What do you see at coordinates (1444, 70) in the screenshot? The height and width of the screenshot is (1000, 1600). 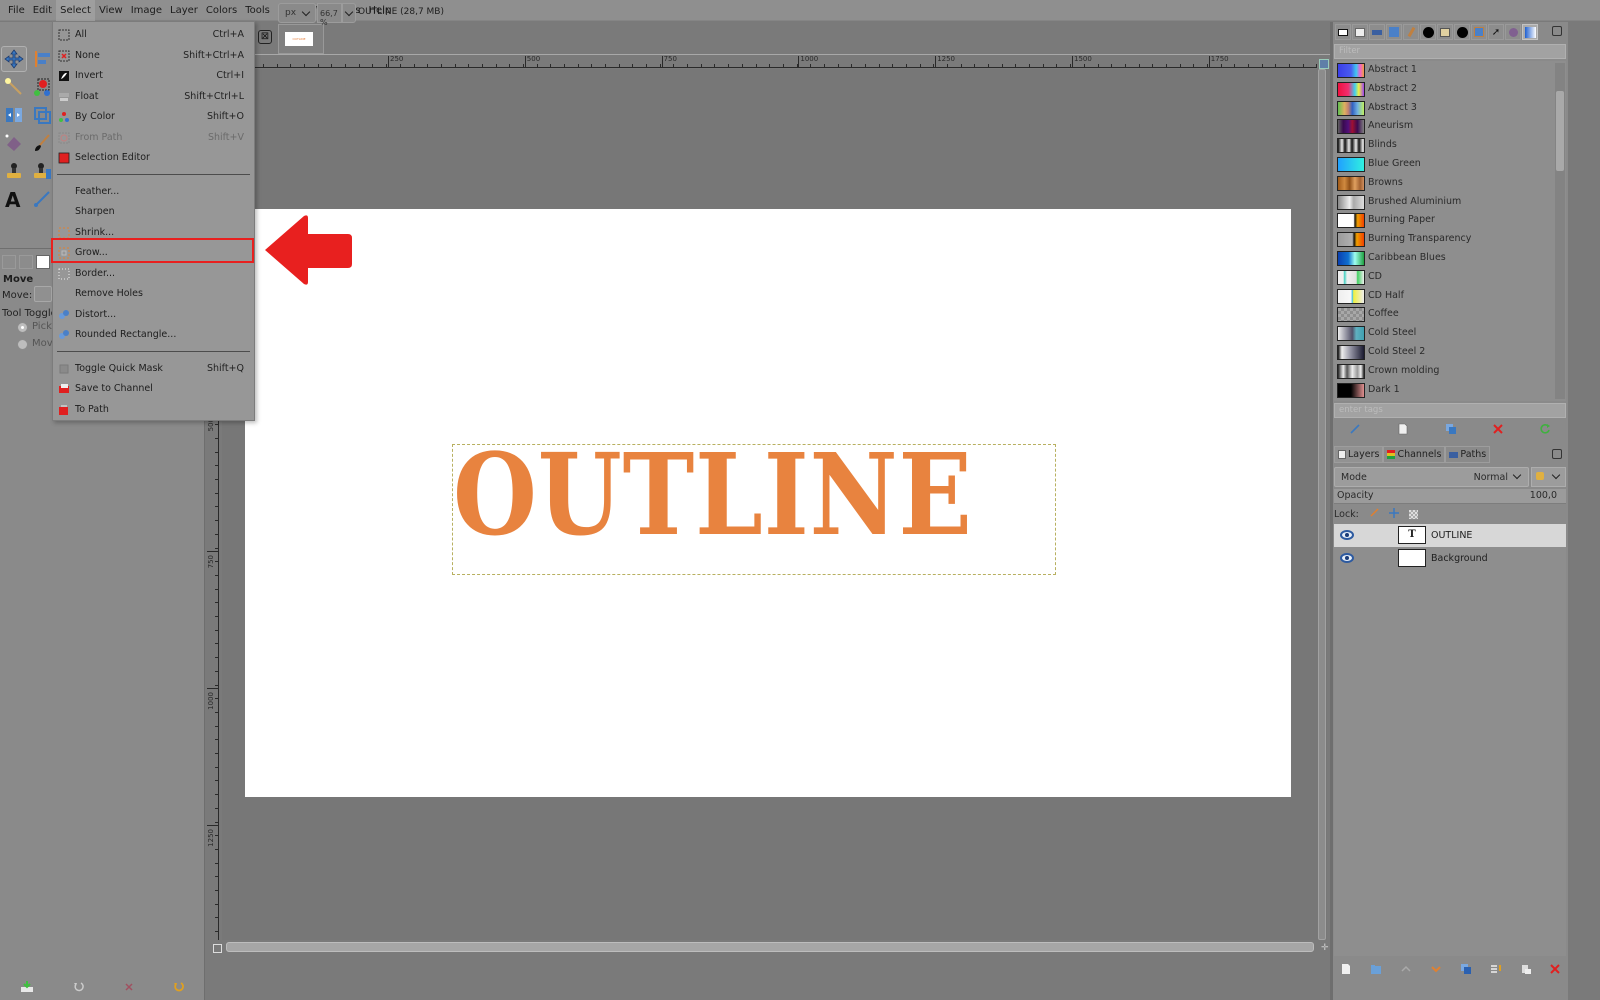 I see `gradient-item: Abstract 1` at bounding box center [1444, 70].